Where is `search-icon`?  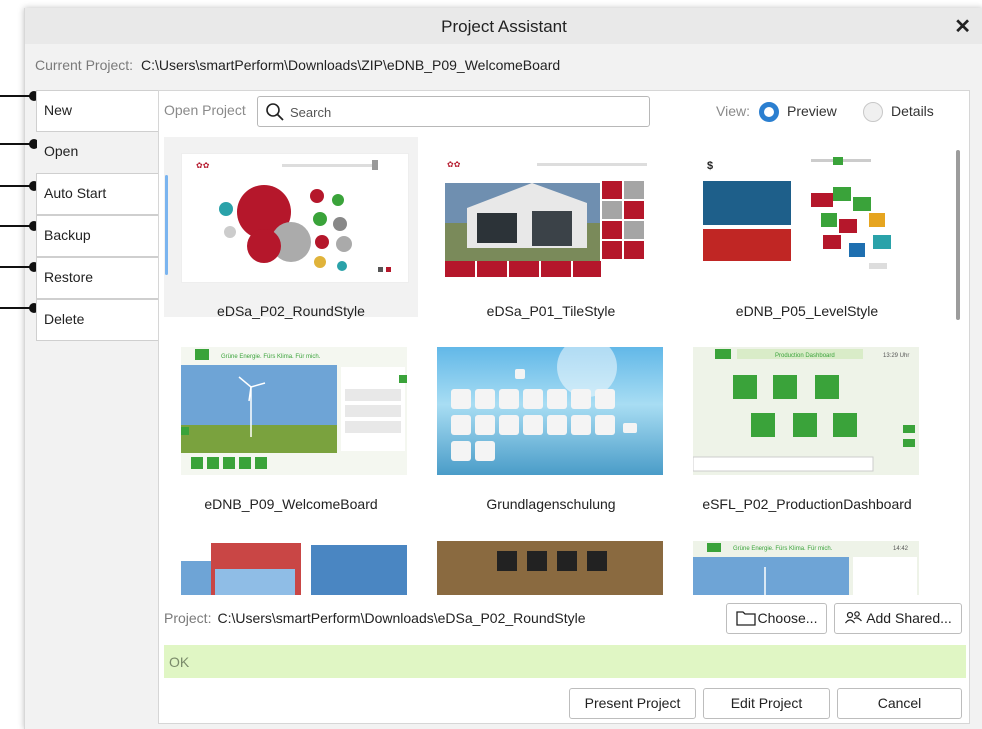 search-icon is located at coordinates (275, 112).